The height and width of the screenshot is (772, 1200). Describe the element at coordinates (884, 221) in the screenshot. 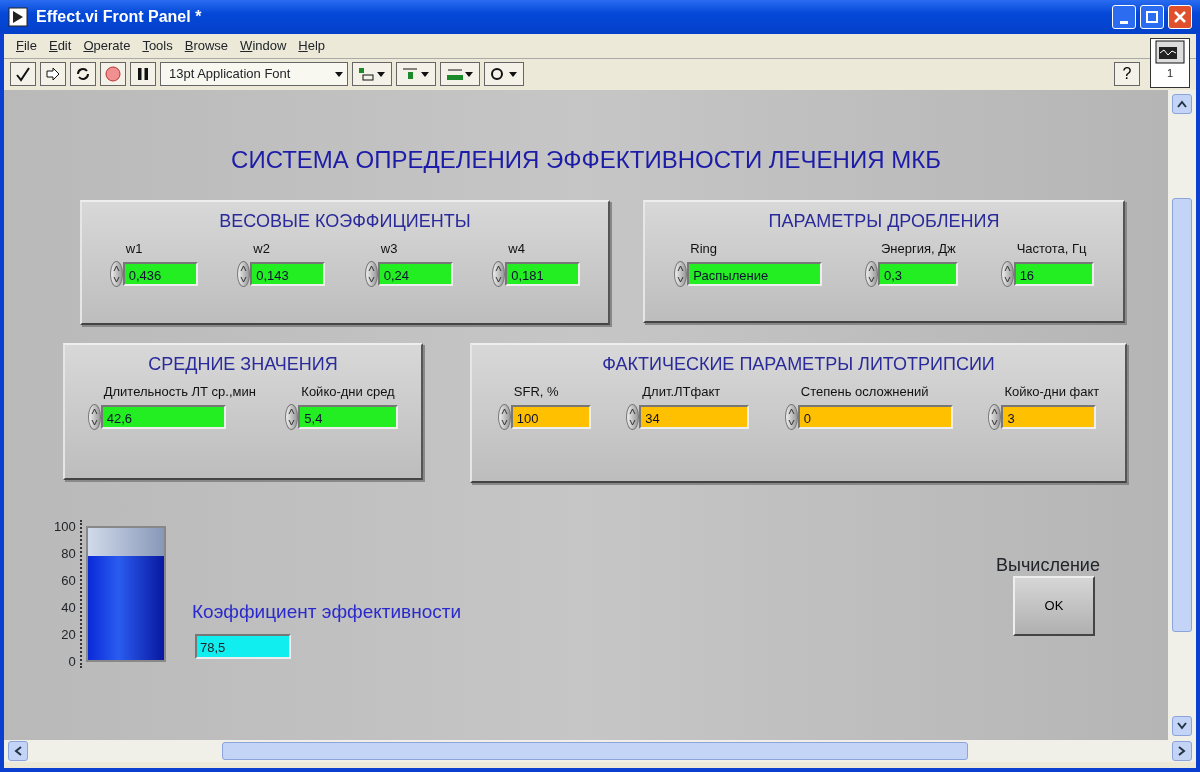

I see `cluster-title: ПАРАМЕТРЫ ДРОБЛЕНИЯ` at that location.